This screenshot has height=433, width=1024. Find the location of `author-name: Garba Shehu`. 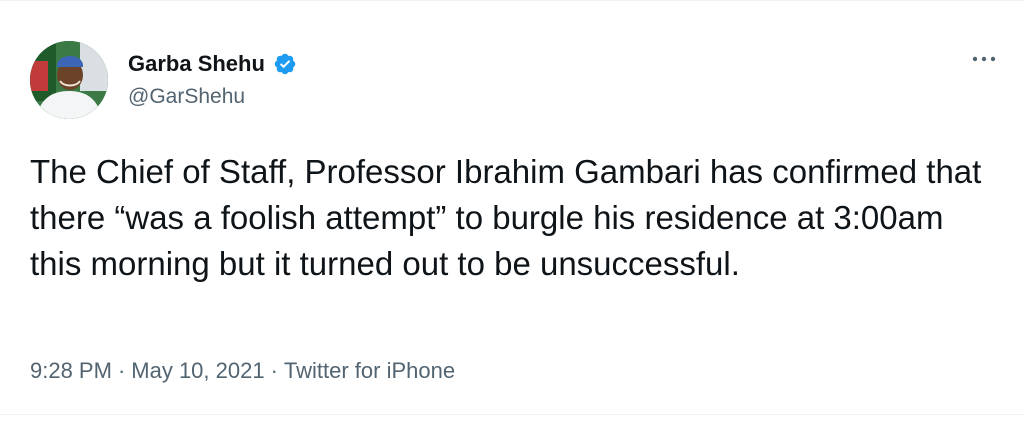

author-name: Garba Shehu is located at coordinates (196, 64).